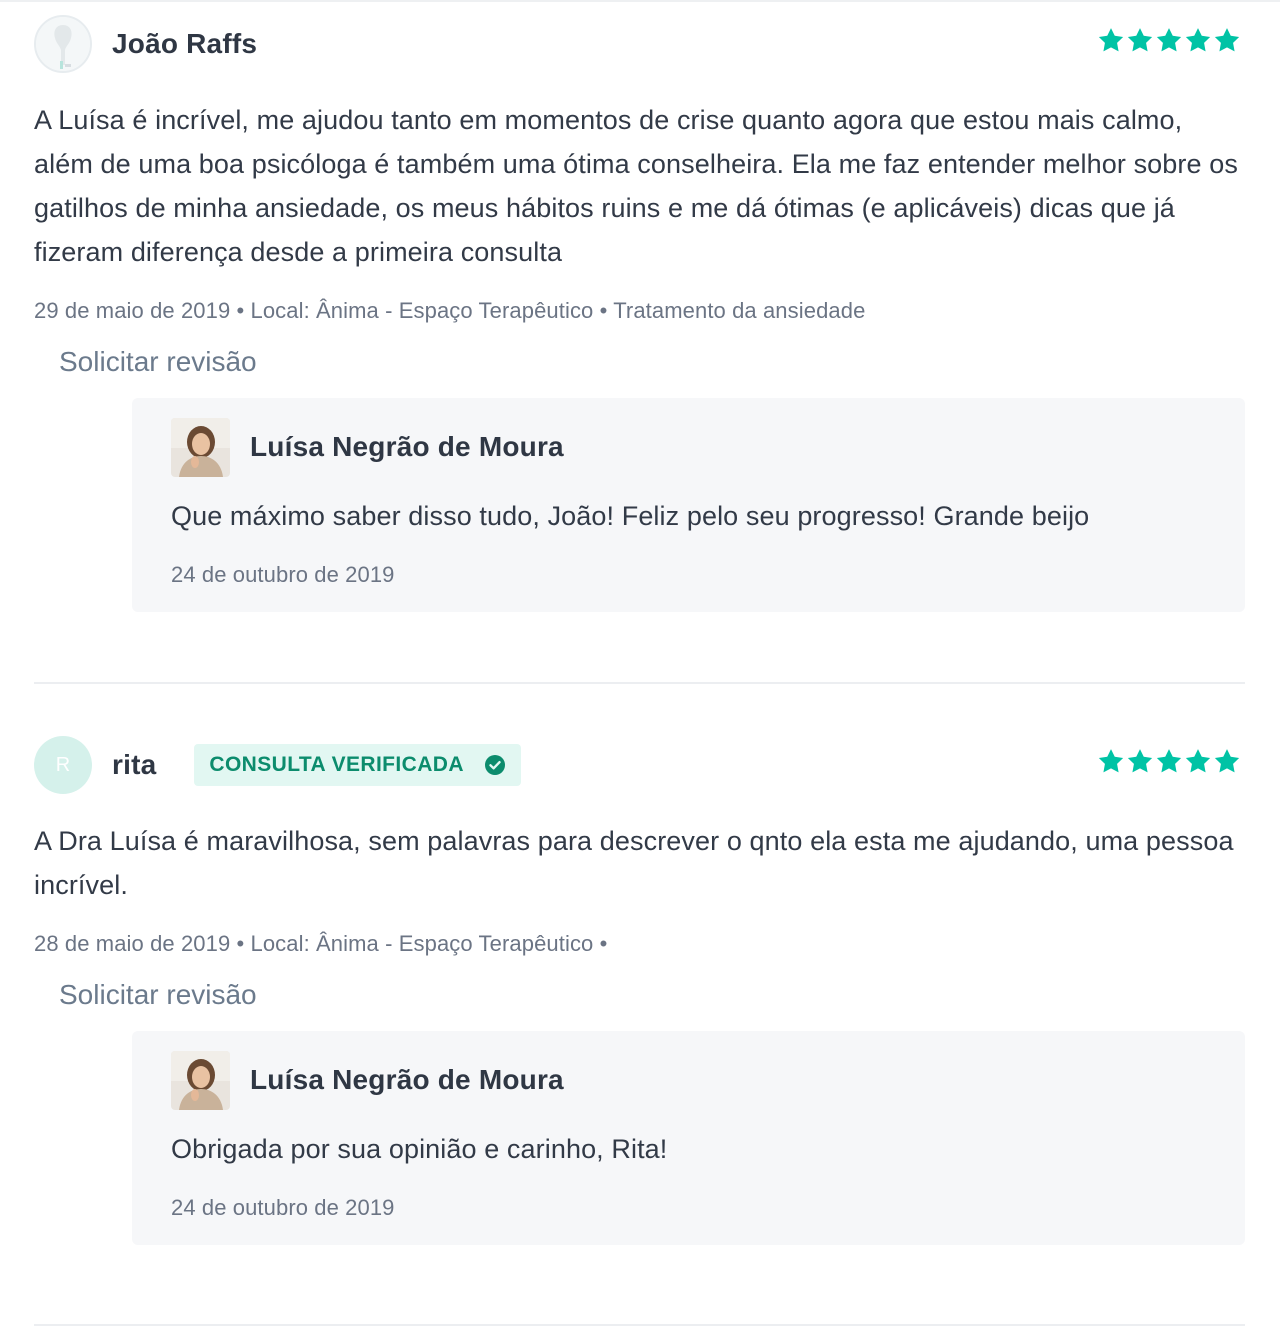 The height and width of the screenshot is (1339, 1280). I want to click on verified-badge-label: CONSULTA VERIFICADA, so click(336, 764).